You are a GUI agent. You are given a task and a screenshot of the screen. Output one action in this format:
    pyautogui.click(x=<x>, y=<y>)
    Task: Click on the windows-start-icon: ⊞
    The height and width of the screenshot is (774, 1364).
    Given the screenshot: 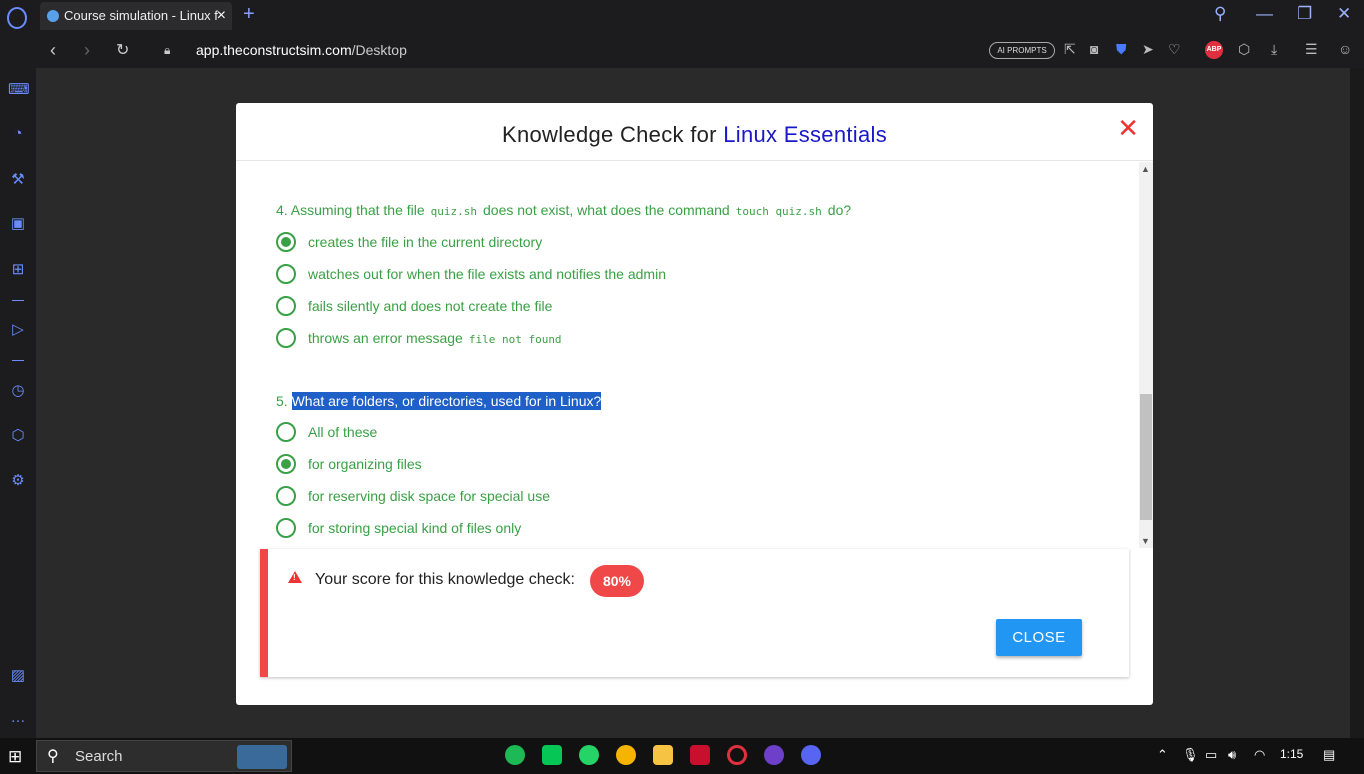 What is the action you would take?
    pyautogui.click(x=15, y=757)
    